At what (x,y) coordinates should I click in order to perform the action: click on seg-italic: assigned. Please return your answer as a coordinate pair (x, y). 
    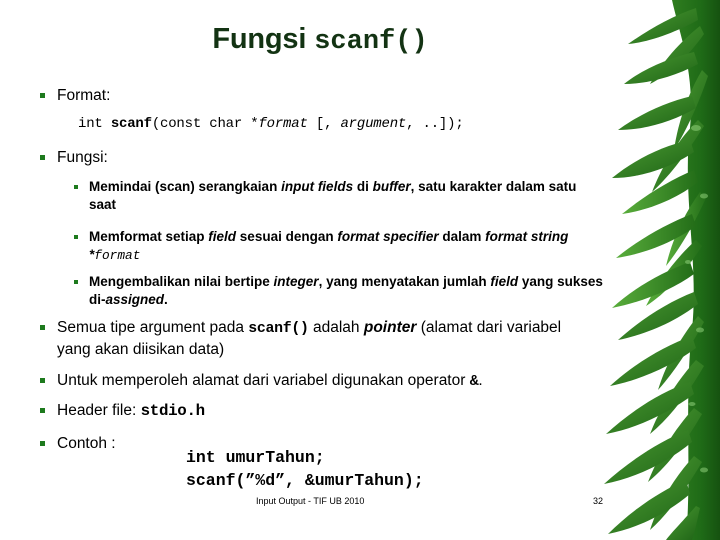
    Looking at the image, I should click on (135, 299).